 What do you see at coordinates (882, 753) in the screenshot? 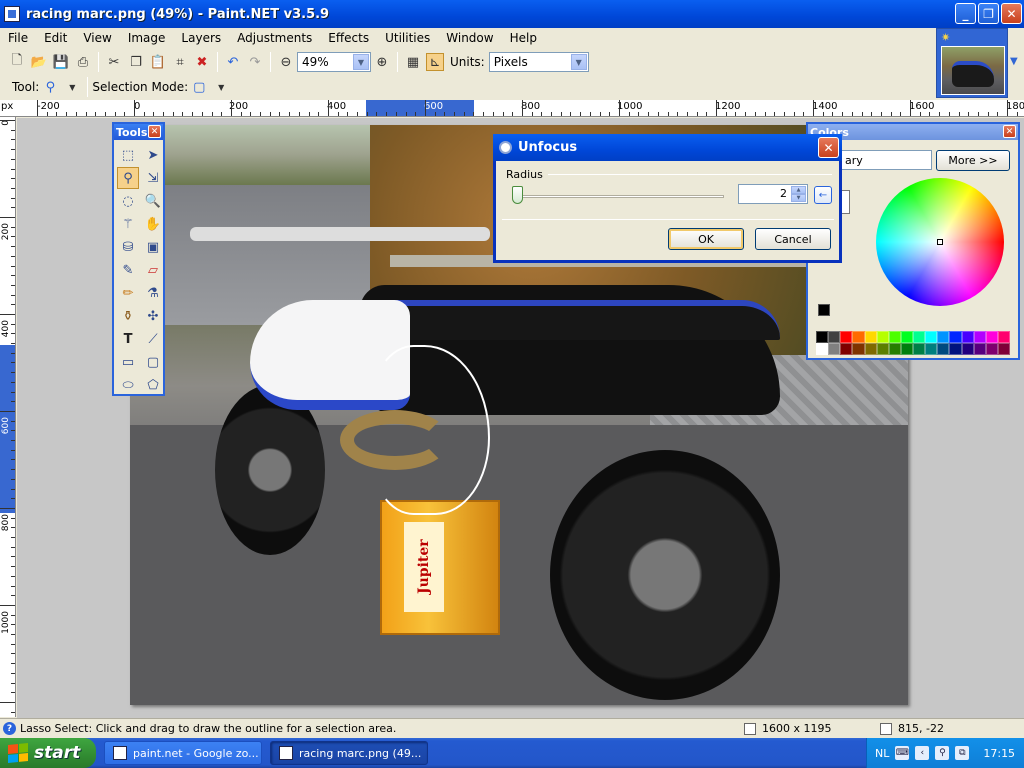
I see `language-indicator: NL` at bounding box center [882, 753].